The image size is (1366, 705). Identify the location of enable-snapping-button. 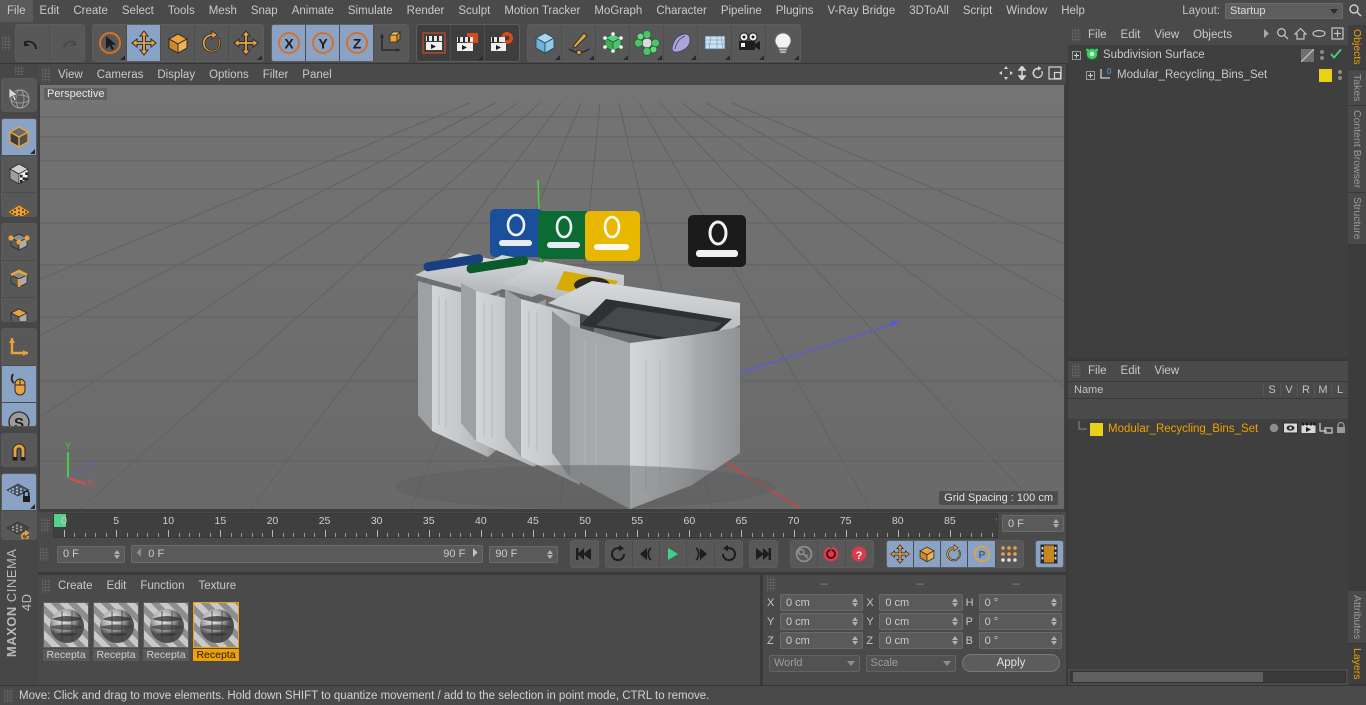
(19, 450).